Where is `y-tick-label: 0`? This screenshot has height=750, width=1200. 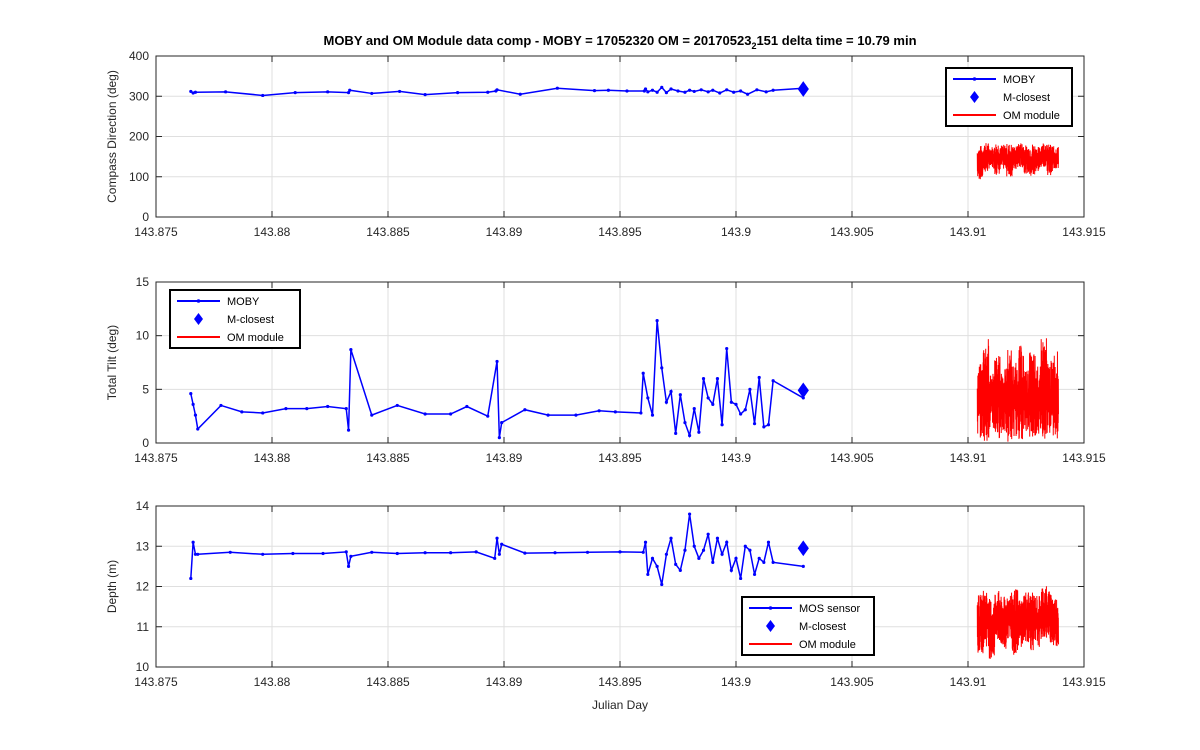
y-tick-label: 0 is located at coordinates (145, 443).